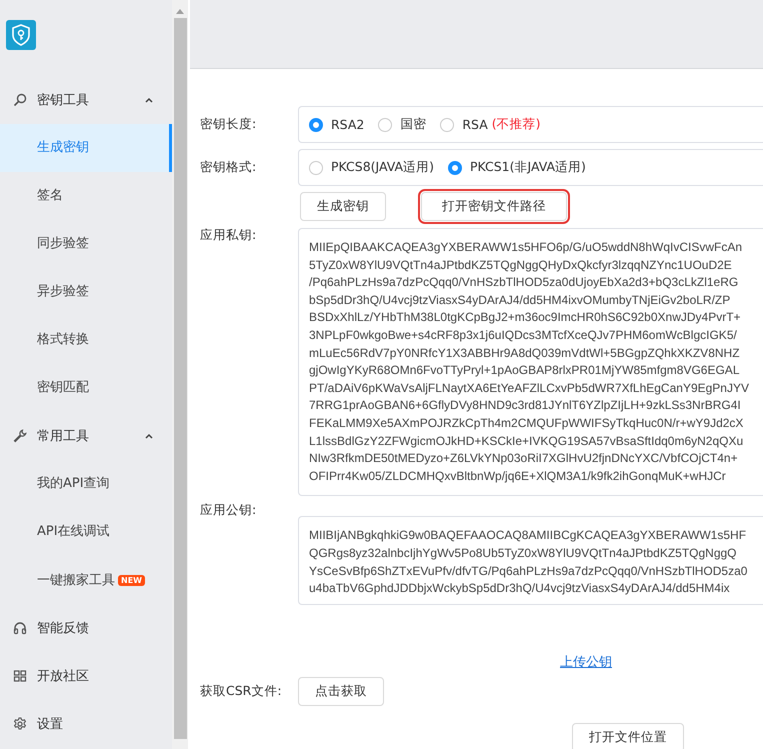  I want to click on settings-icon, so click(20, 724).